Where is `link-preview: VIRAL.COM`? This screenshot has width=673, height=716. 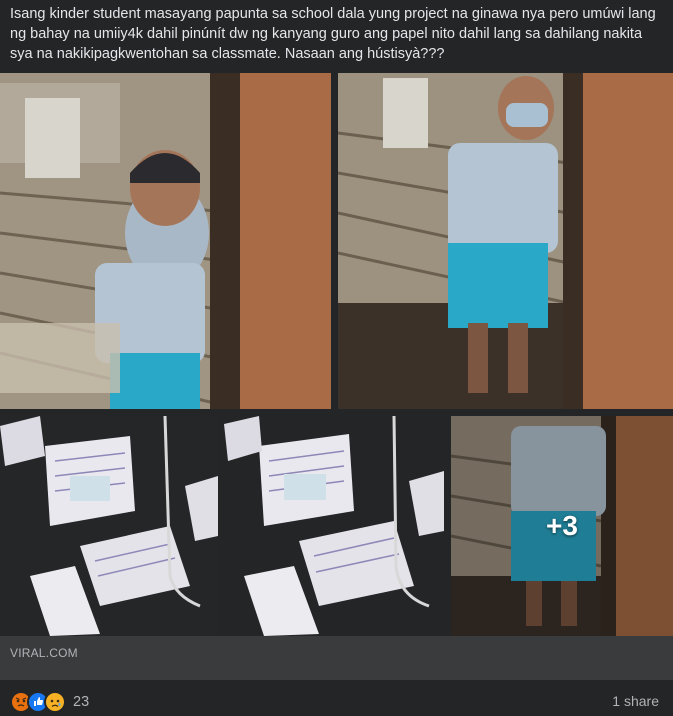
link-preview: VIRAL.COM is located at coordinates (336, 658).